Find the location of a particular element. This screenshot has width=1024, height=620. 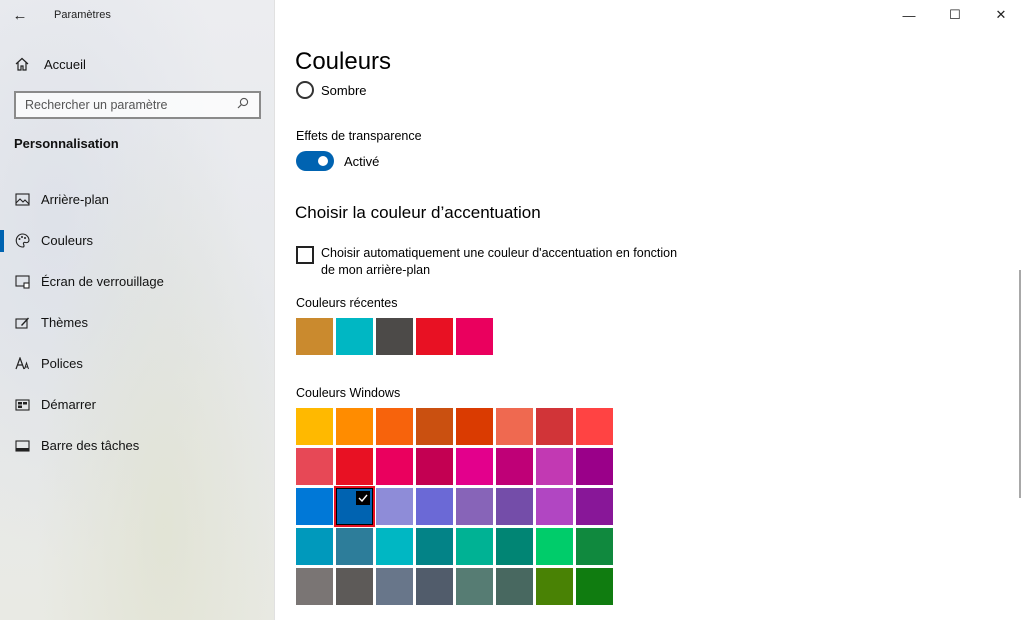

home-link: Accueil is located at coordinates (137, 64).